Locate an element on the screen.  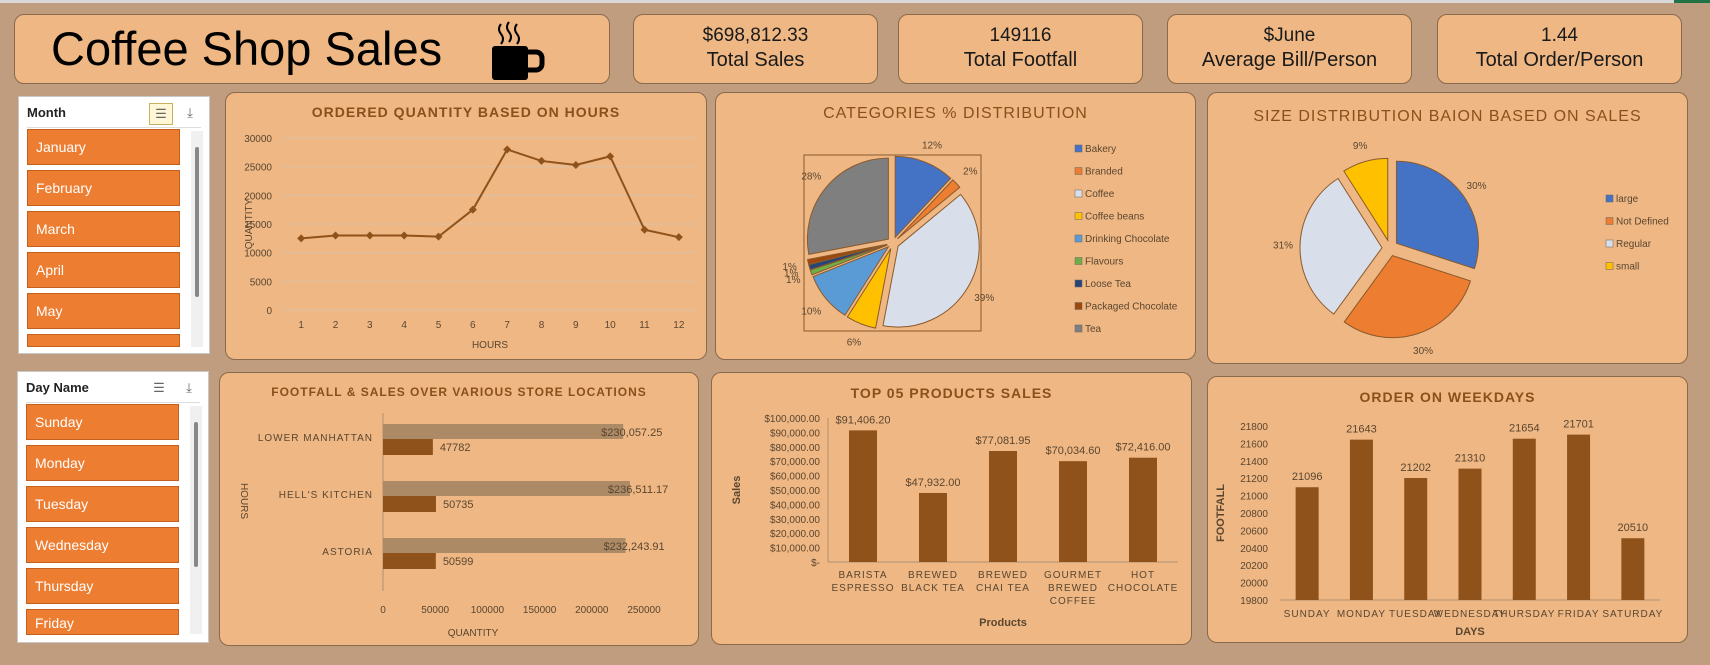
slicer-item-march: March is located at coordinates (103, 229).